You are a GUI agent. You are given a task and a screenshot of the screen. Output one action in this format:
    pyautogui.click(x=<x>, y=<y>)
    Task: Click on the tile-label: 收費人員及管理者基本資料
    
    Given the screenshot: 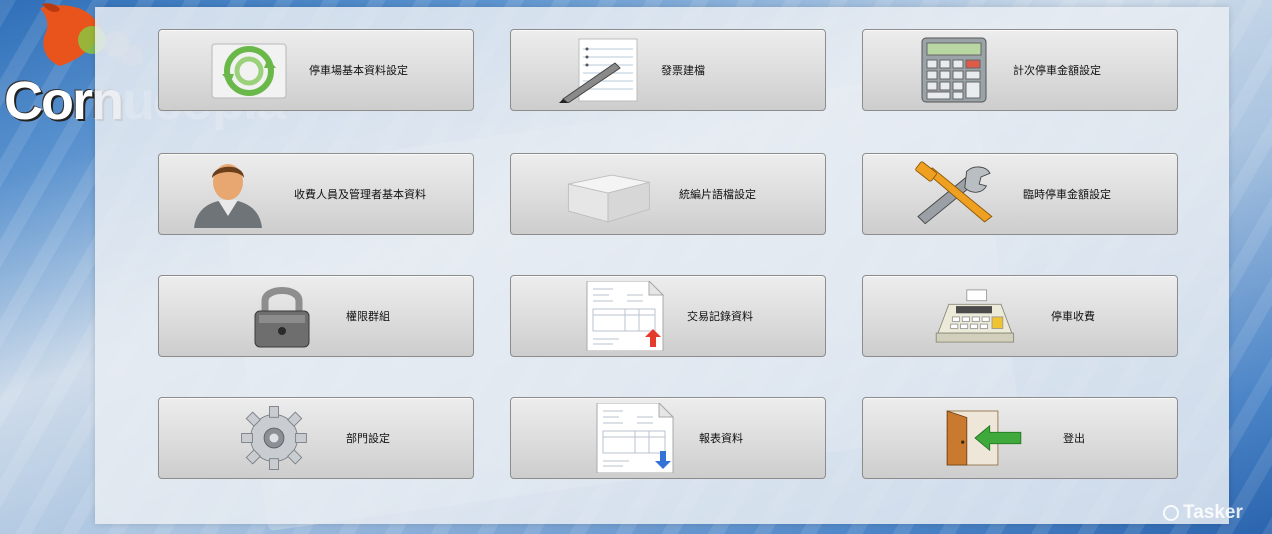 What is the action you would take?
    pyautogui.click(x=360, y=194)
    